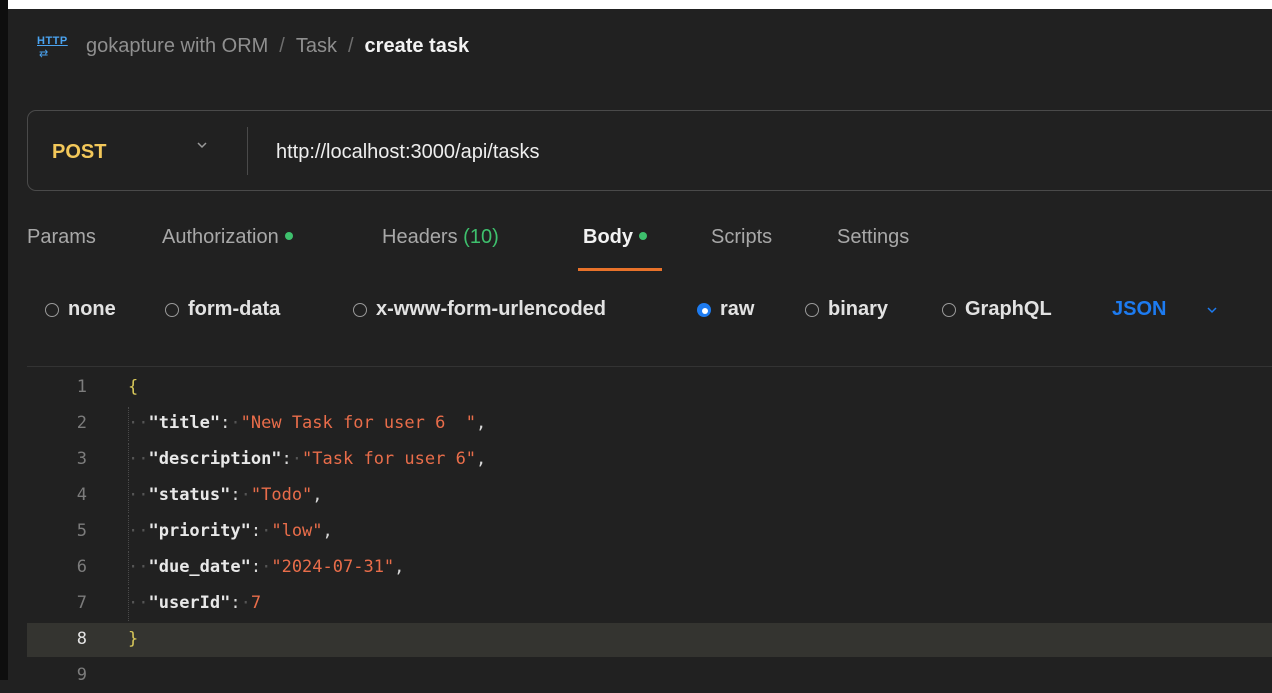 This screenshot has width=1272, height=693. I want to click on brace: }, so click(133, 639).